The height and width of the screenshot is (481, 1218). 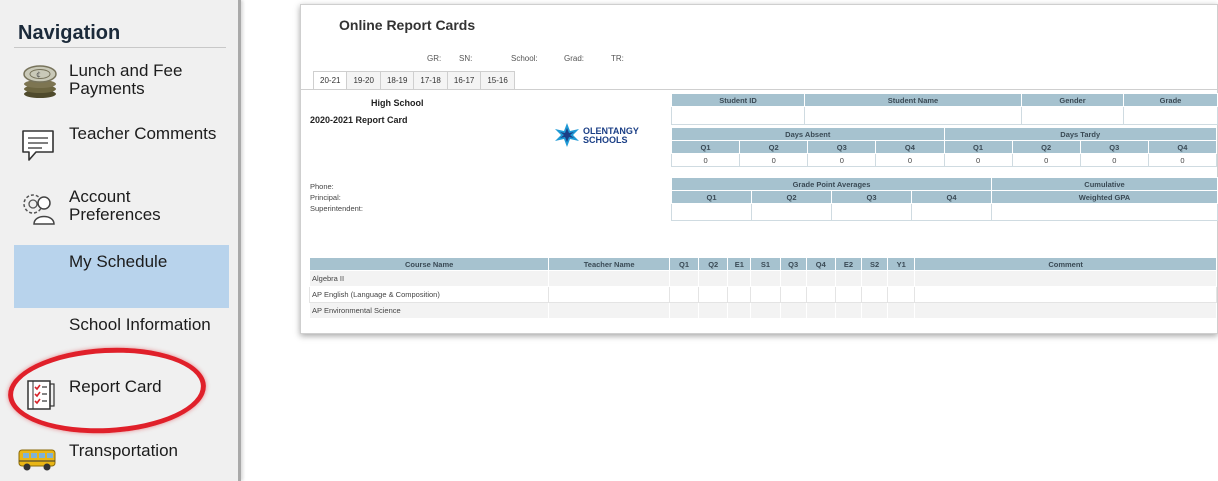 I want to click on gpa-q4, so click(x=951, y=212).